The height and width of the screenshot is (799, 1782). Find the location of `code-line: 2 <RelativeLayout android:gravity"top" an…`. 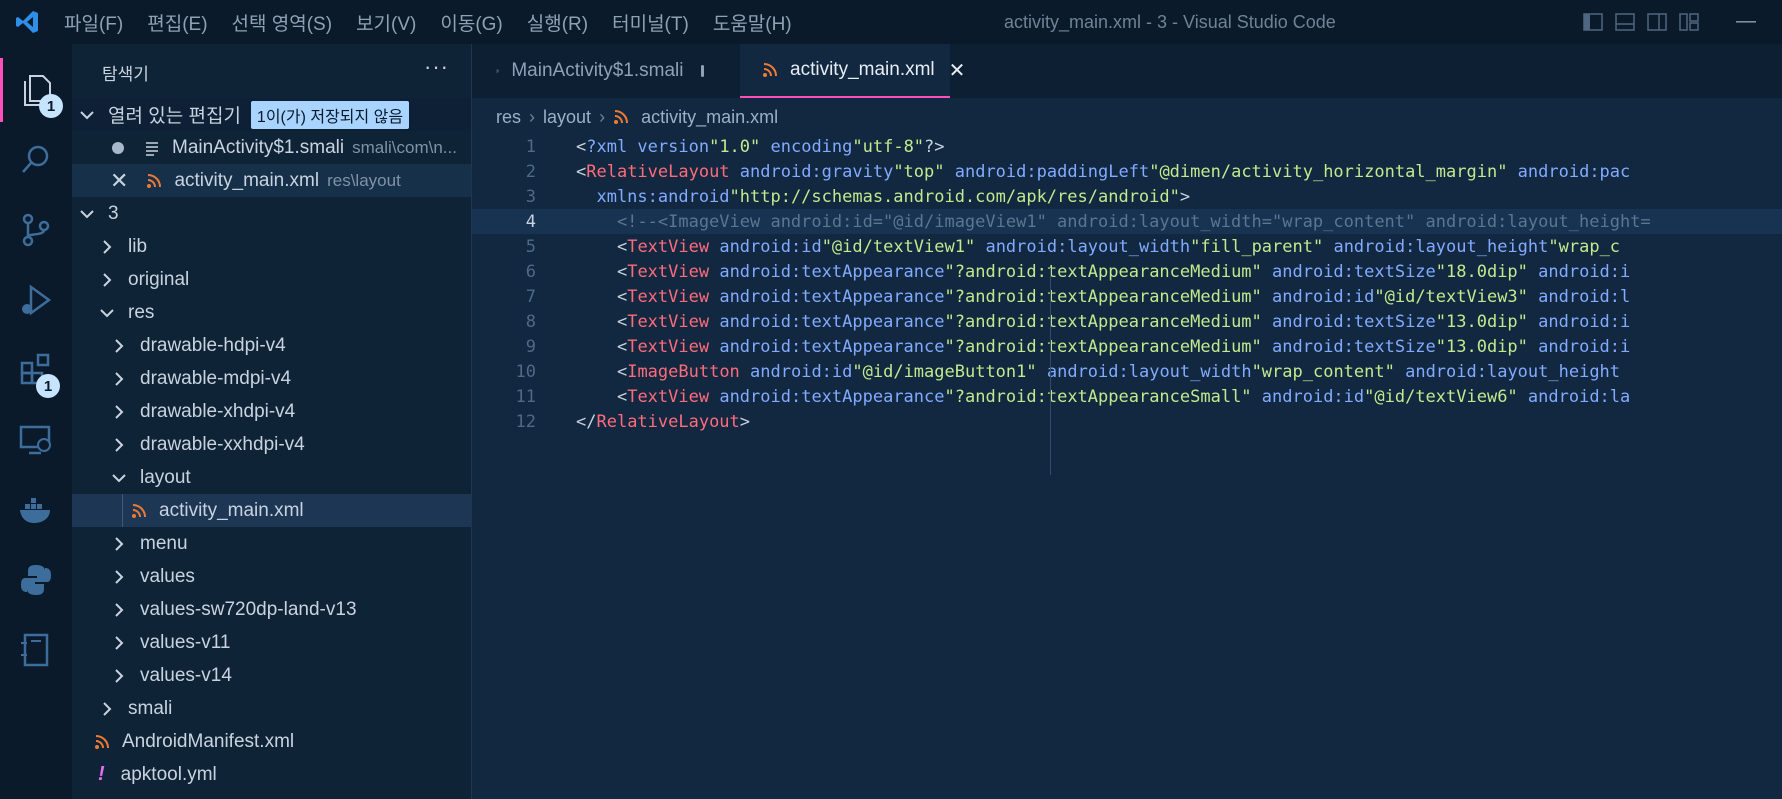

code-line: 2 <RelativeLayout android:gravity"top" an… is located at coordinates (1127, 171).